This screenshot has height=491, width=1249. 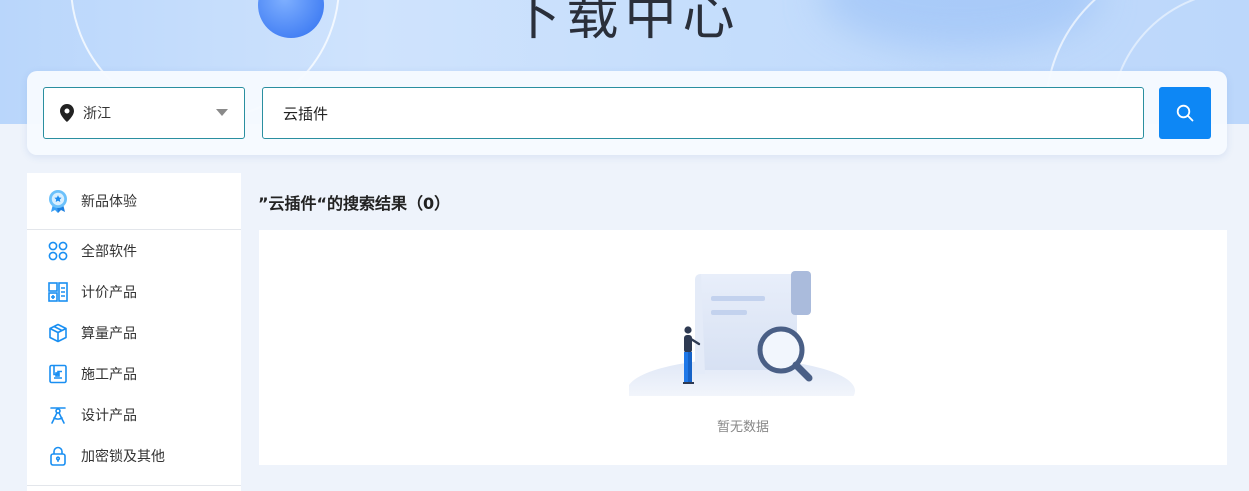 I want to click on sidebar-item-label: 设计产品, so click(x=109, y=415).